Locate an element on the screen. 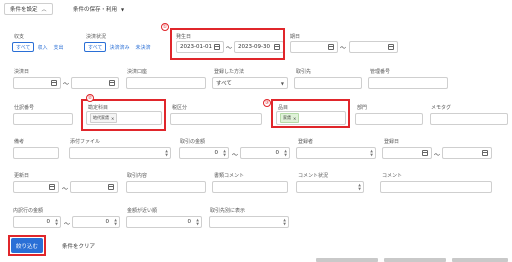 This screenshot has height=262, width=512. reg-to-input is located at coordinates (467, 153).